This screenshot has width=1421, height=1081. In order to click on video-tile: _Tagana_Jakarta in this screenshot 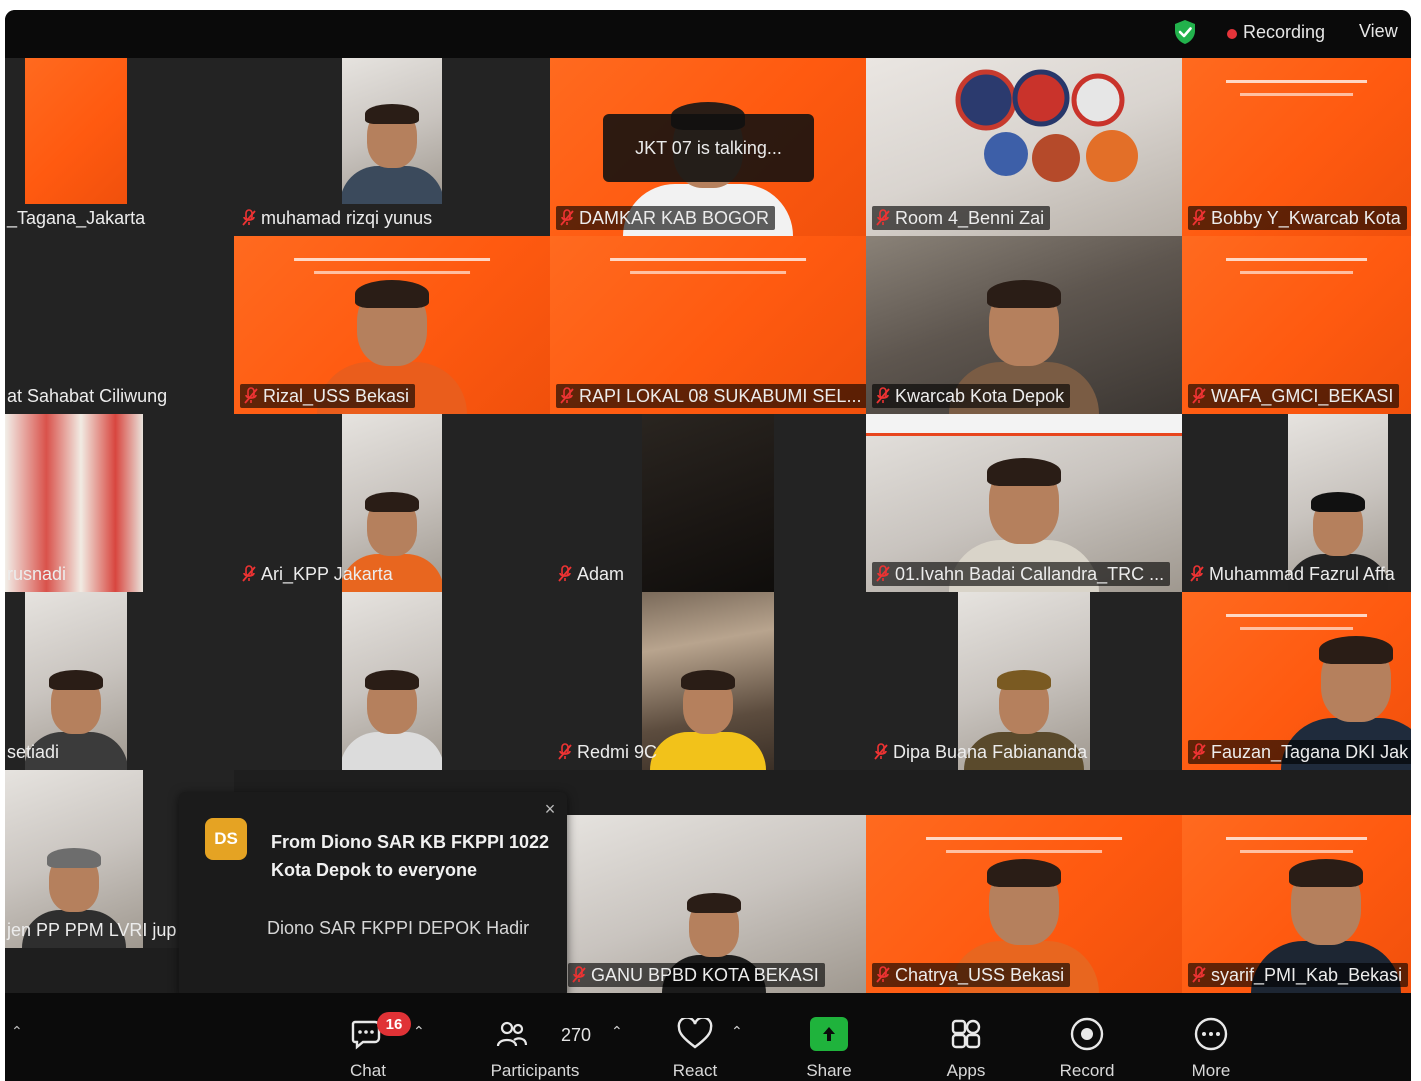, I will do `click(119, 147)`.